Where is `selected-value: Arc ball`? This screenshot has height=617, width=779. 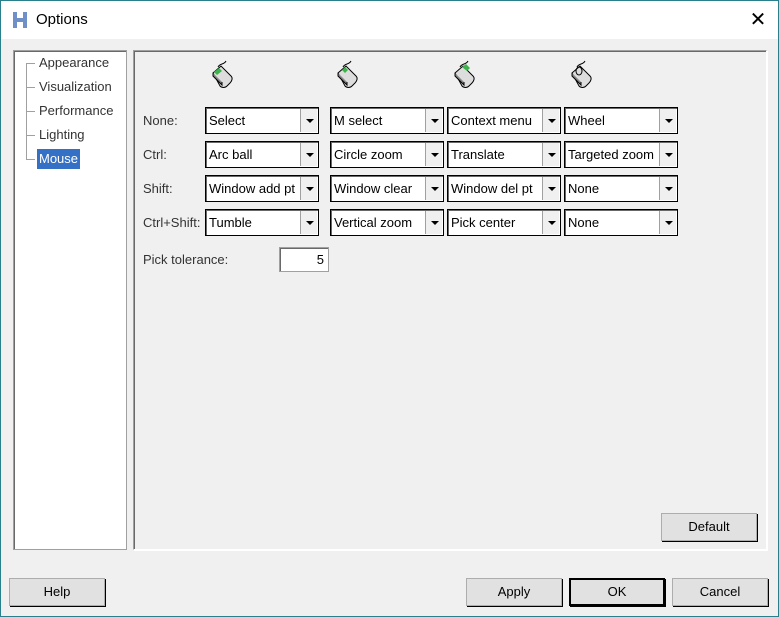
selected-value: Arc ball is located at coordinates (231, 154).